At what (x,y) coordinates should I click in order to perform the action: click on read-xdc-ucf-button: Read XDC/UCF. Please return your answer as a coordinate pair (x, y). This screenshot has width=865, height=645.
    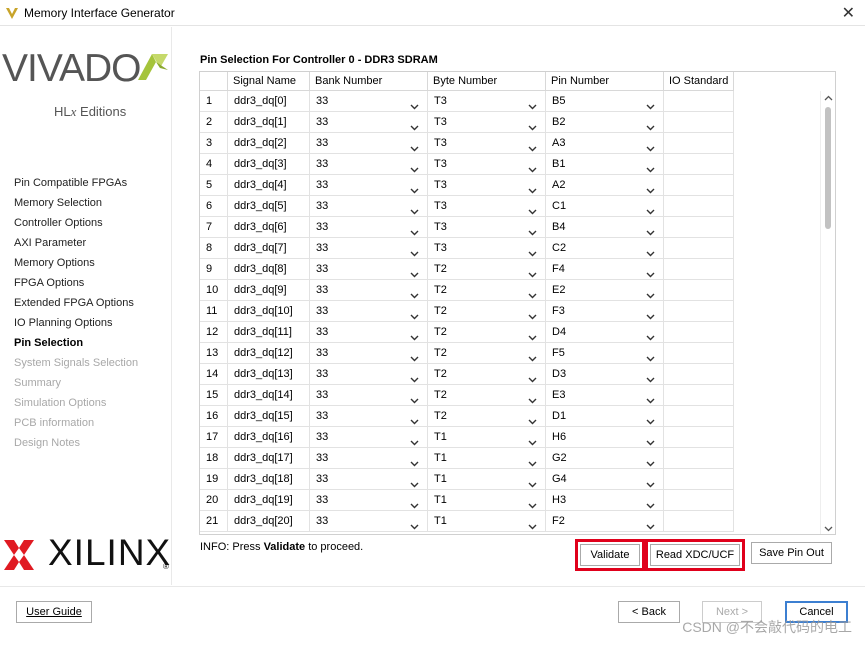
    Looking at the image, I should click on (695, 555).